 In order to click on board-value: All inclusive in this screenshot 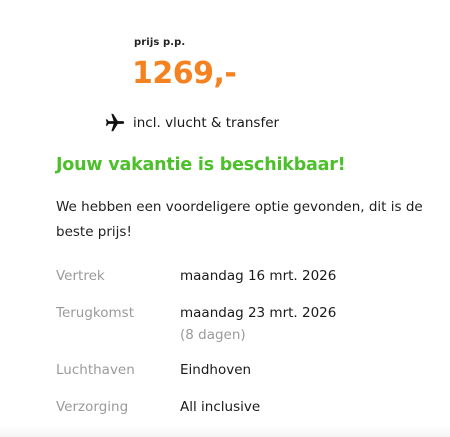, I will do `click(220, 407)`.